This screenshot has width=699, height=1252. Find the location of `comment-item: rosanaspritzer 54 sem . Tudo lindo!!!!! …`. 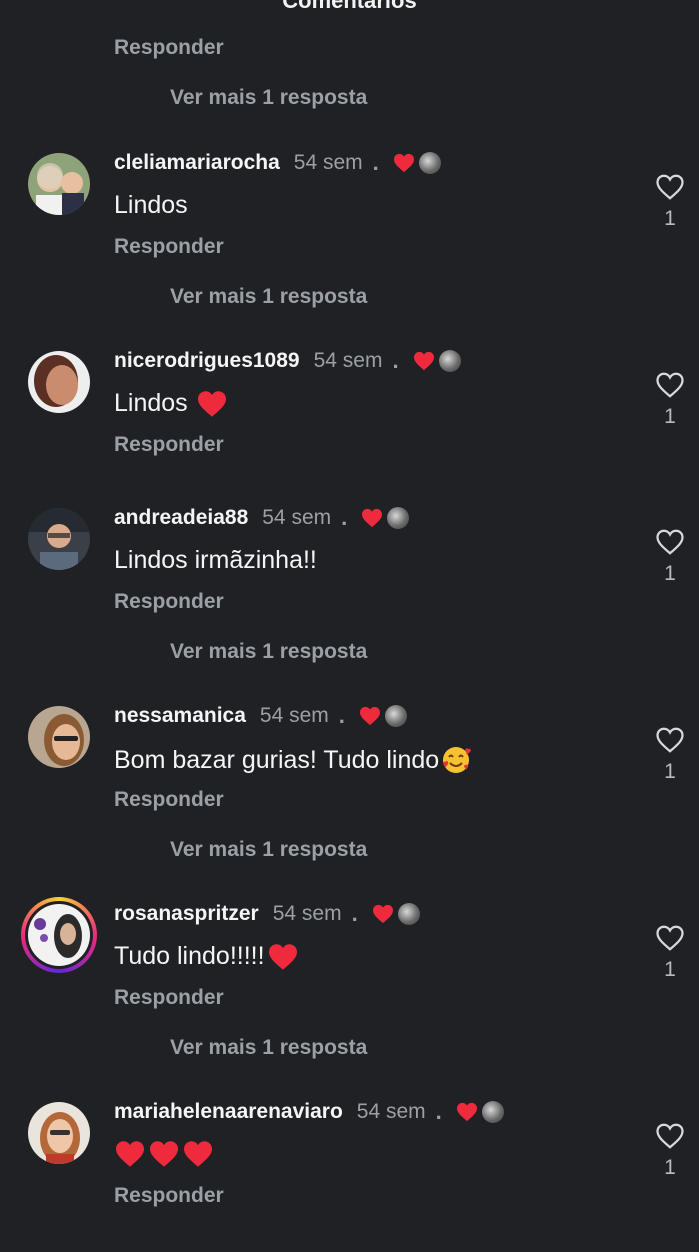

comment-item: rosanaspritzer 54 sem . Tudo lindo!!!!! … is located at coordinates (349, 978).